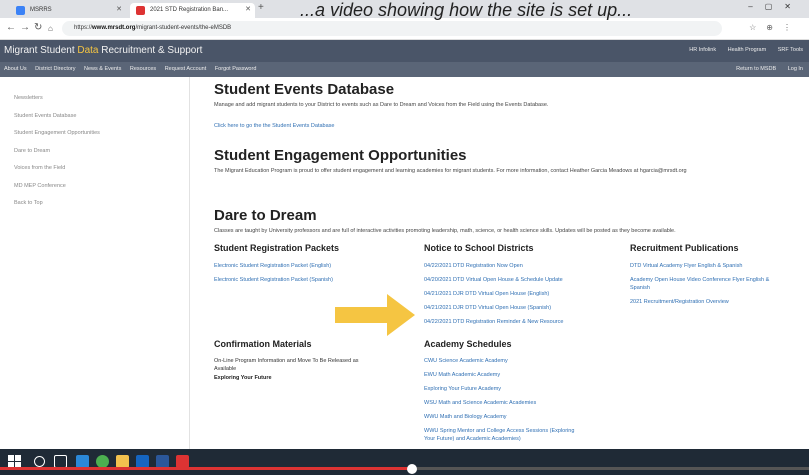 The width and height of the screenshot is (809, 475). Describe the element at coordinates (462, 375) in the screenshot. I see `schedule-link: EWU Math Academic Academy` at that location.